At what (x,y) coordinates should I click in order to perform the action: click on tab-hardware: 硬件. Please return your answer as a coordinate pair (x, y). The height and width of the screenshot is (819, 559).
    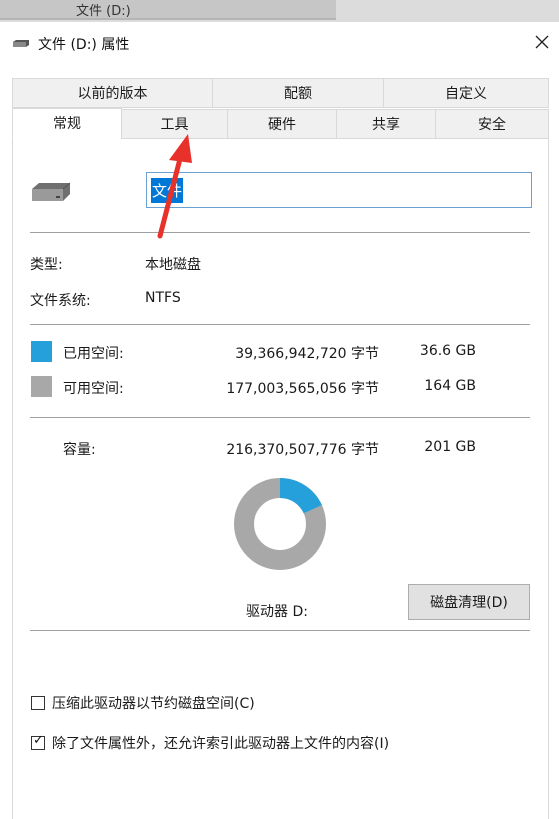
    Looking at the image, I should click on (282, 124).